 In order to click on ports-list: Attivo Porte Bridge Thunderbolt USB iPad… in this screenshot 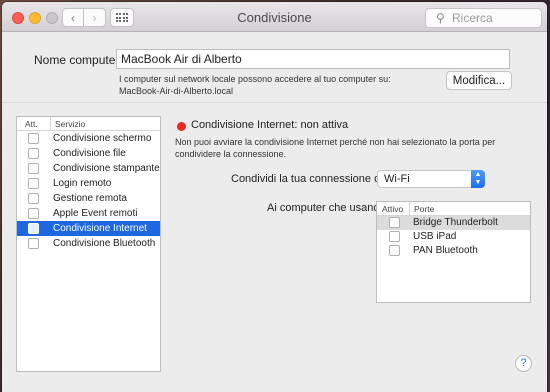, I will do `click(453, 252)`.